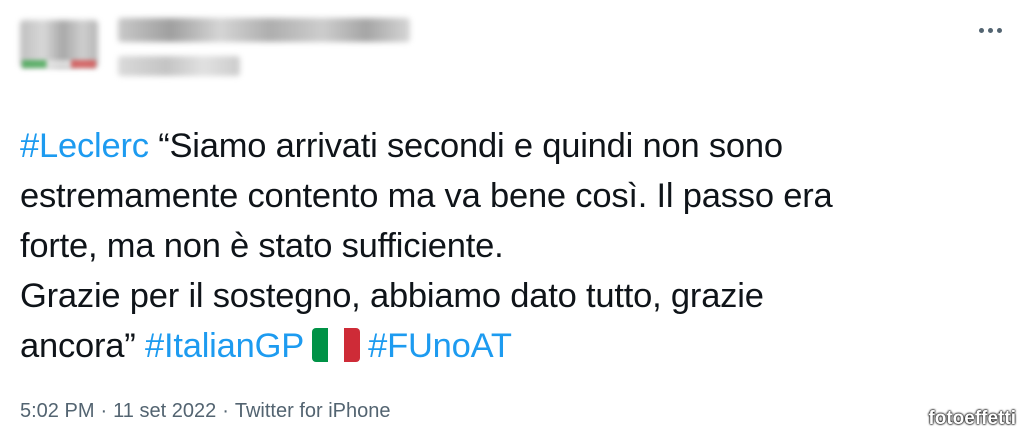 The width and height of the screenshot is (1024, 435). Describe the element at coordinates (57, 411) in the screenshot. I see `tweet-time: 5:02 PM` at that location.